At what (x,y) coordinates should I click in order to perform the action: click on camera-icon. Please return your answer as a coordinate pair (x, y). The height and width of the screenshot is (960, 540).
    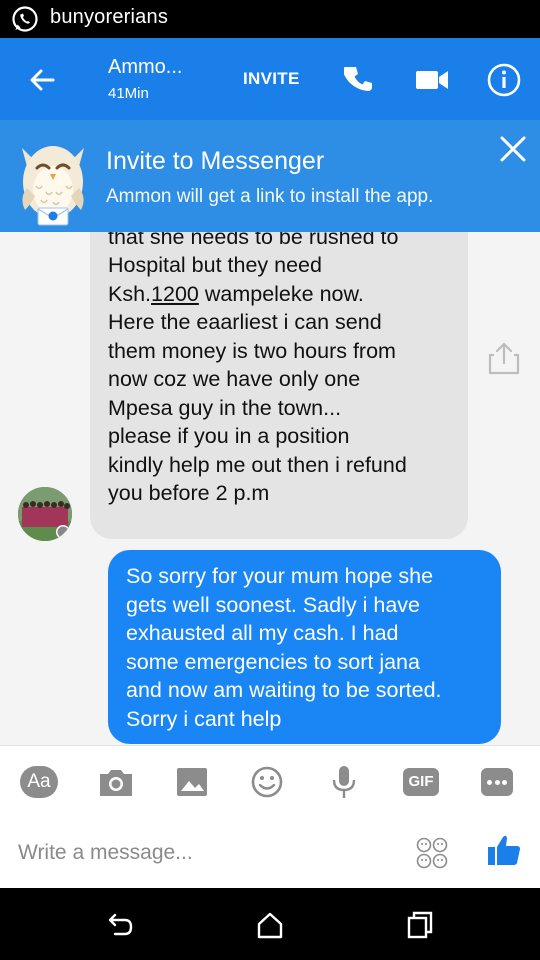
    Looking at the image, I should click on (116, 782).